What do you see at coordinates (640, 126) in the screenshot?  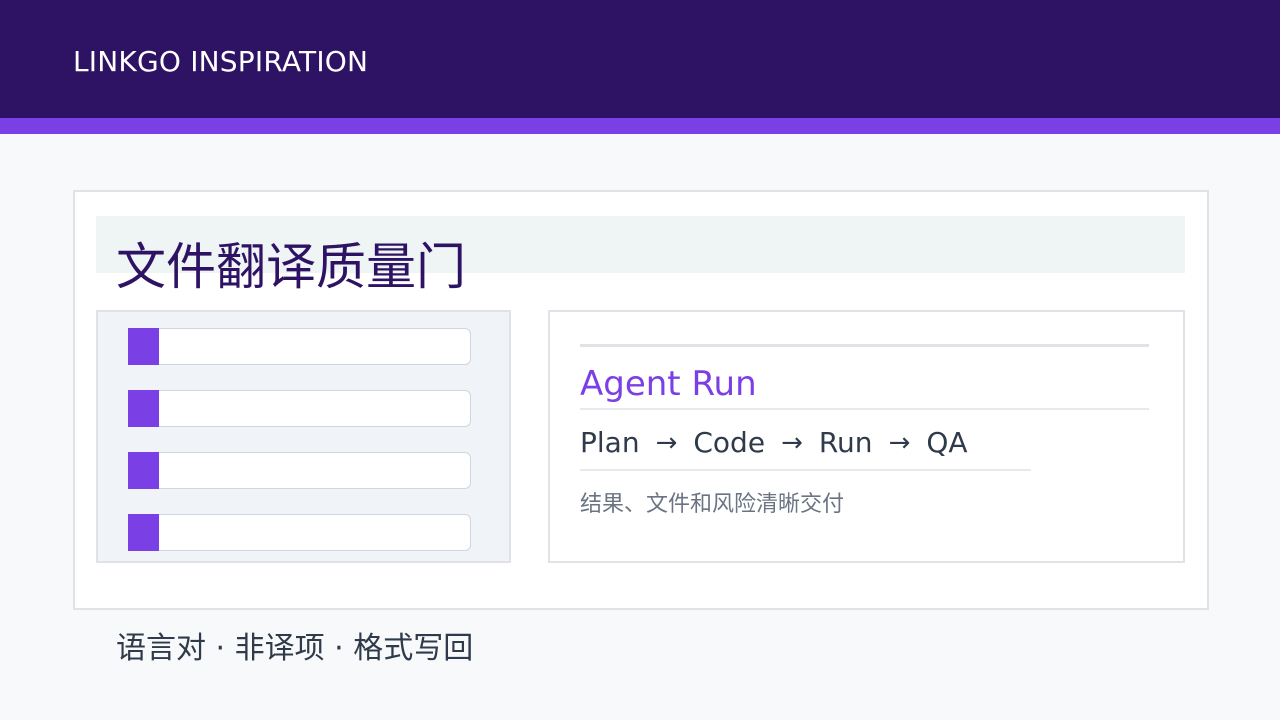 I see `accent-strip` at bounding box center [640, 126].